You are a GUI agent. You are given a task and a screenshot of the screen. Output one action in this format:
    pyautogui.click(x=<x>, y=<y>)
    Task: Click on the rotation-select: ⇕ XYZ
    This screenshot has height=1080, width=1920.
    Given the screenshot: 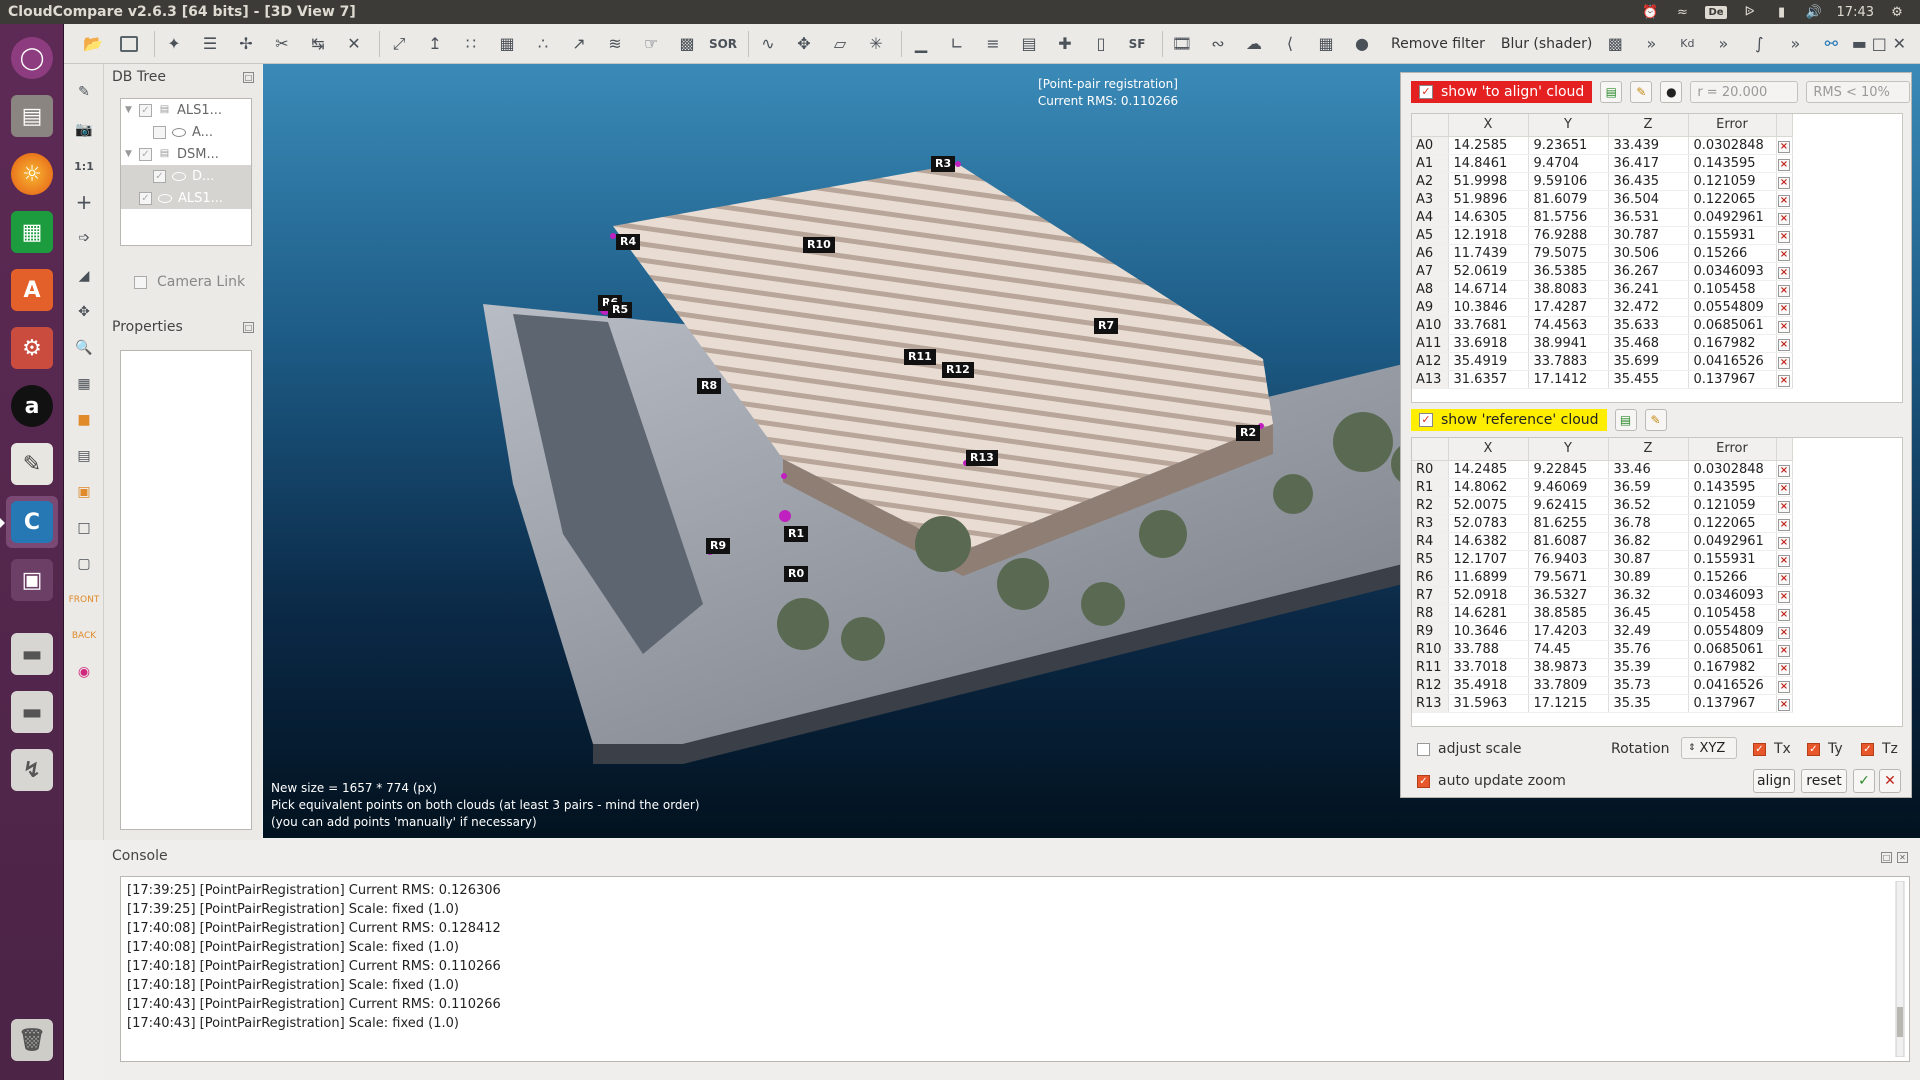 What is the action you would take?
    pyautogui.click(x=1709, y=748)
    